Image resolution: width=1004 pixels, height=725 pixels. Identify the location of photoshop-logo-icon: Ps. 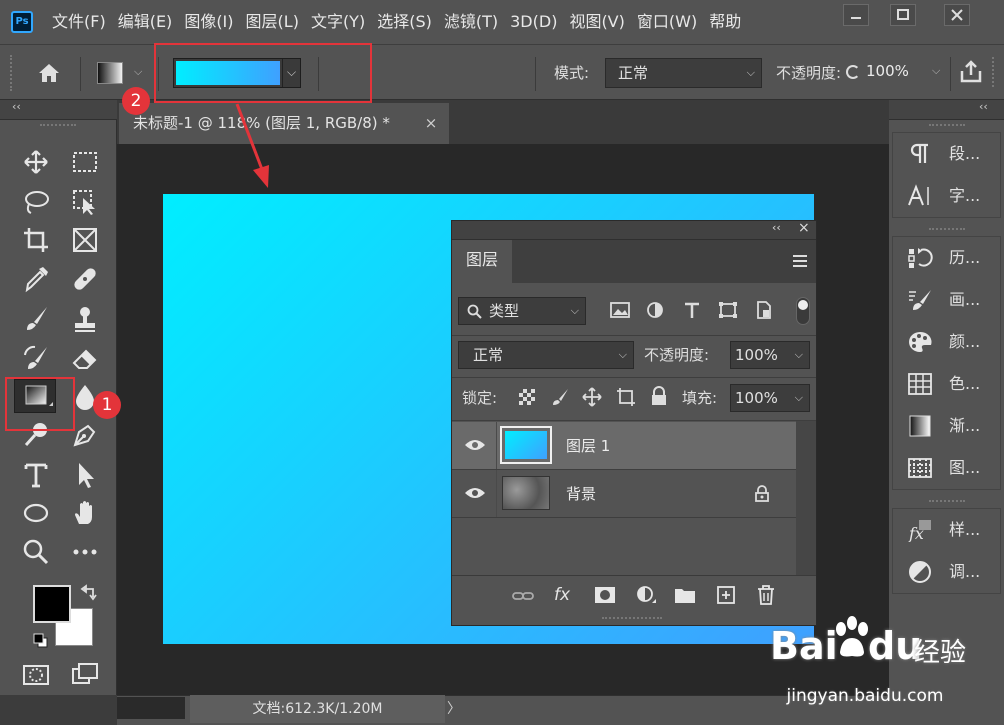
(22, 22).